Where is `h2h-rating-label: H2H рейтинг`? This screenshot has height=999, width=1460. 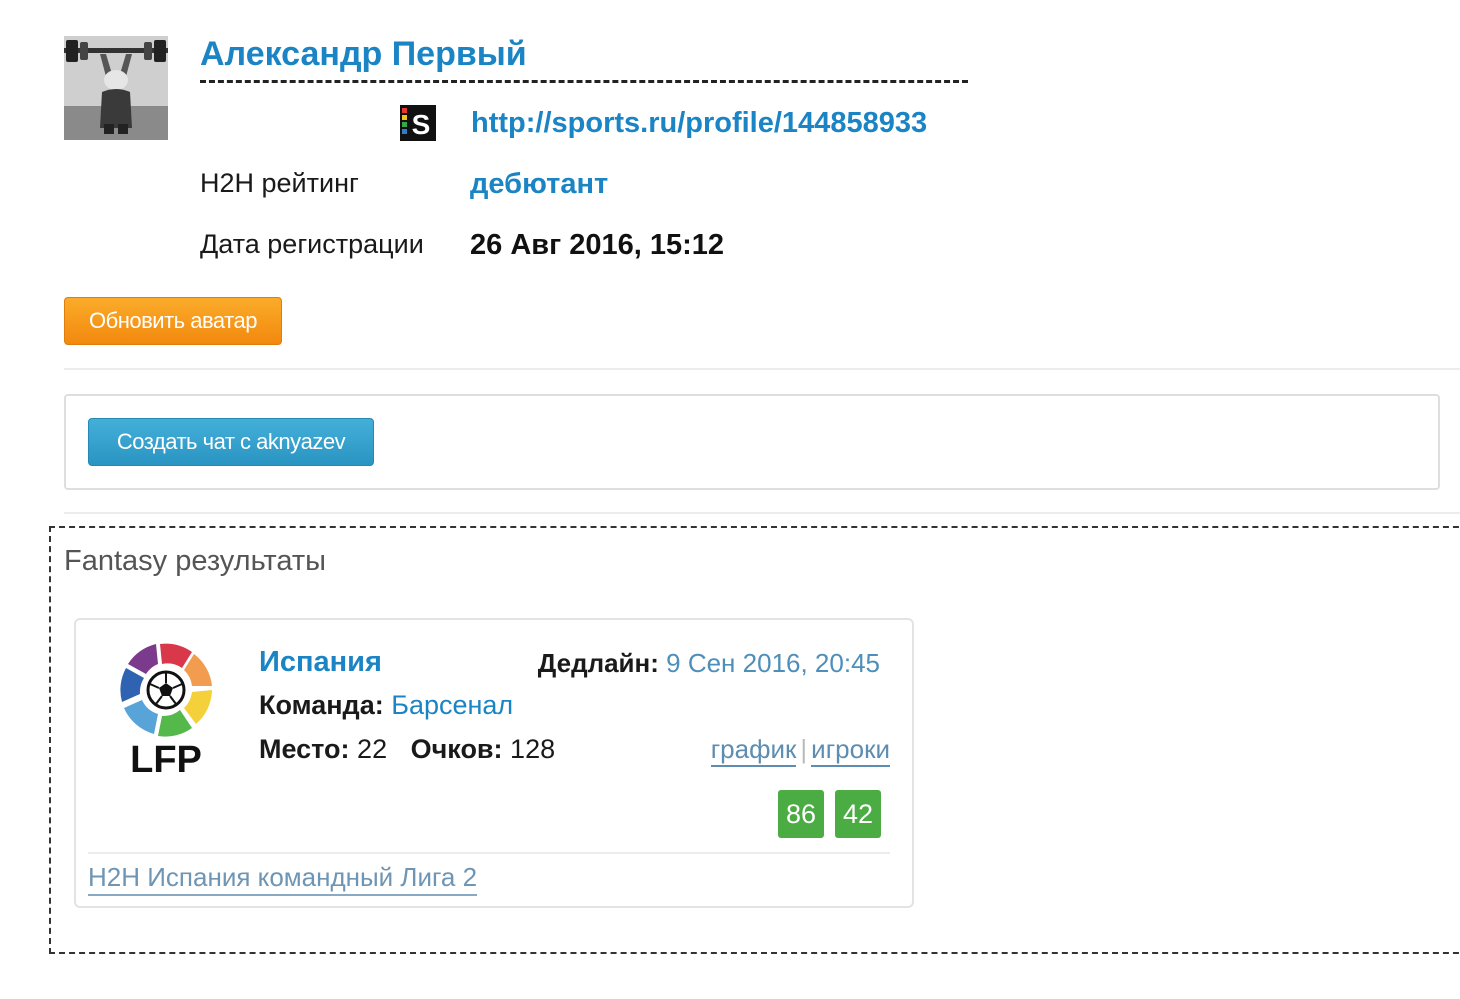 h2h-rating-label: H2H рейтинг is located at coordinates (279, 183).